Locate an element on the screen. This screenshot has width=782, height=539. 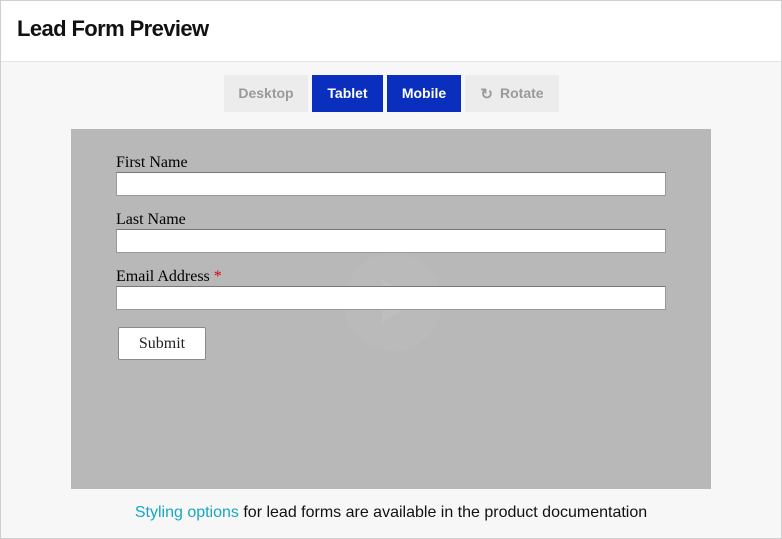
refresh-icon: ↻ is located at coordinates (486, 94).